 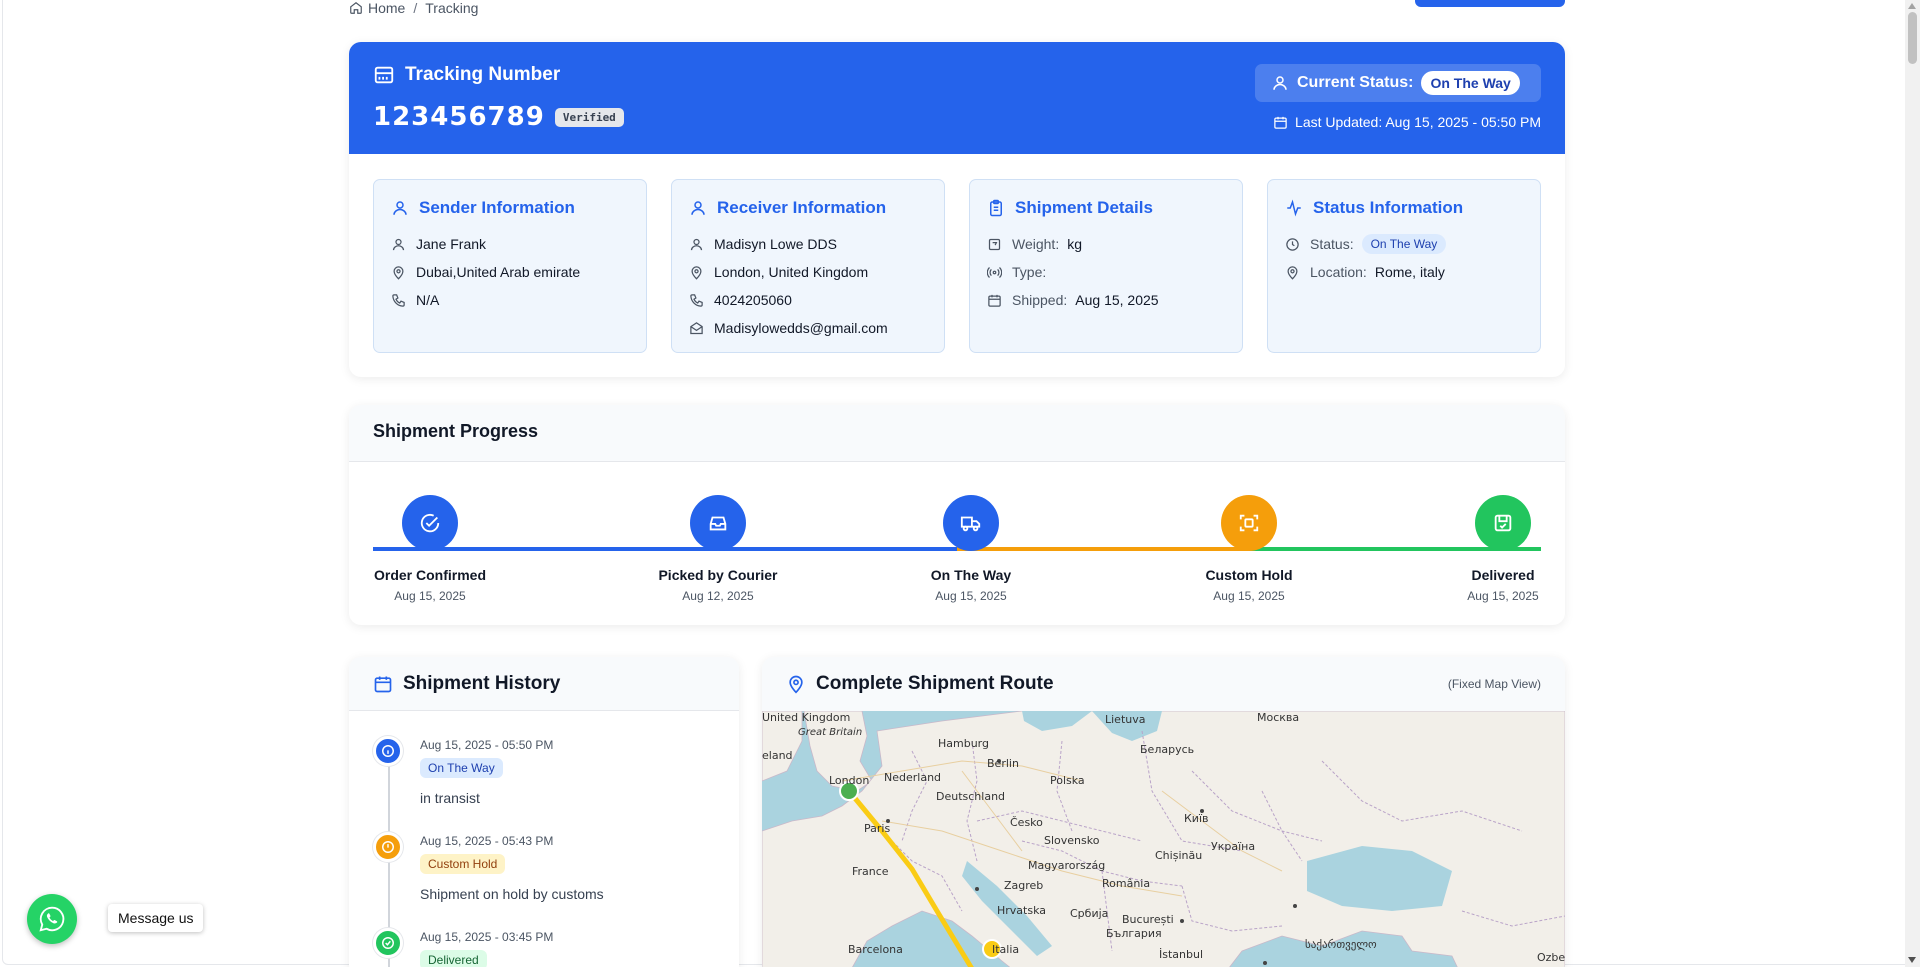 I want to click on map-label-kyiv: Київ, so click(x=1196, y=818).